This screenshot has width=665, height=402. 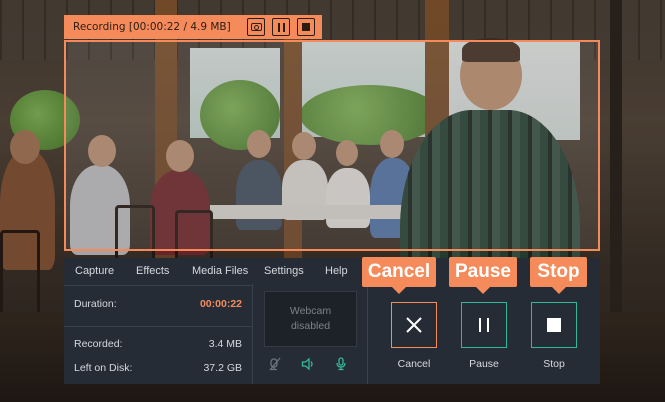 What do you see at coordinates (103, 368) in the screenshot?
I see `disk-label: Left on Disk:` at bounding box center [103, 368].